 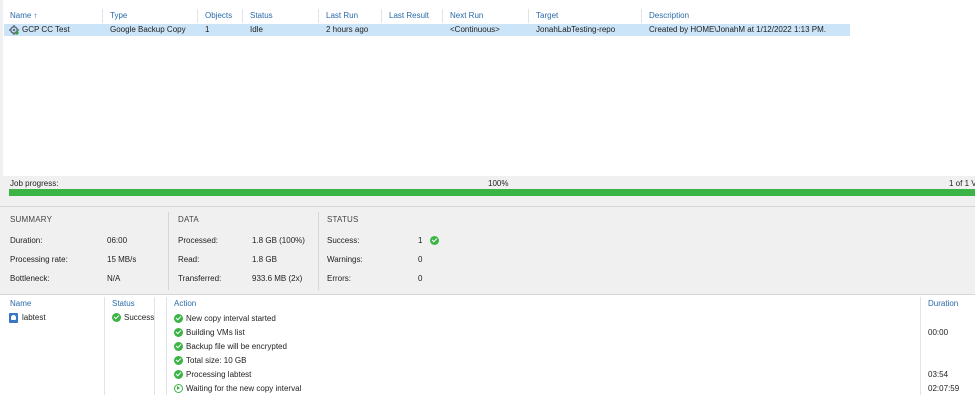 I want to click on job-type: Google Backup Copy, so click(x=148, y=29).